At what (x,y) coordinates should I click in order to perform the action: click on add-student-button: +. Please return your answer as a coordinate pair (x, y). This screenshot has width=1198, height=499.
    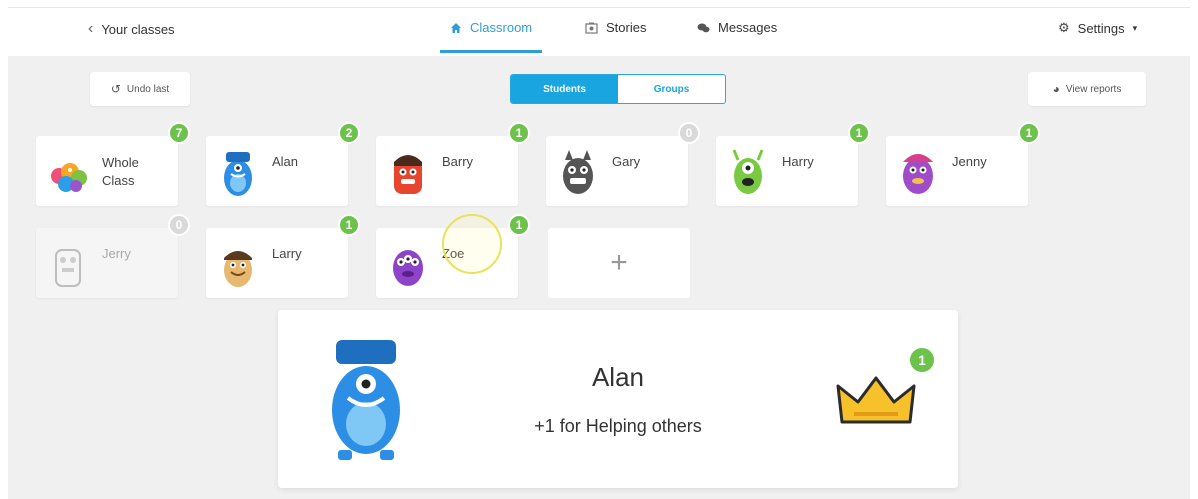
    Looking at the image, I should click on (619, 263).